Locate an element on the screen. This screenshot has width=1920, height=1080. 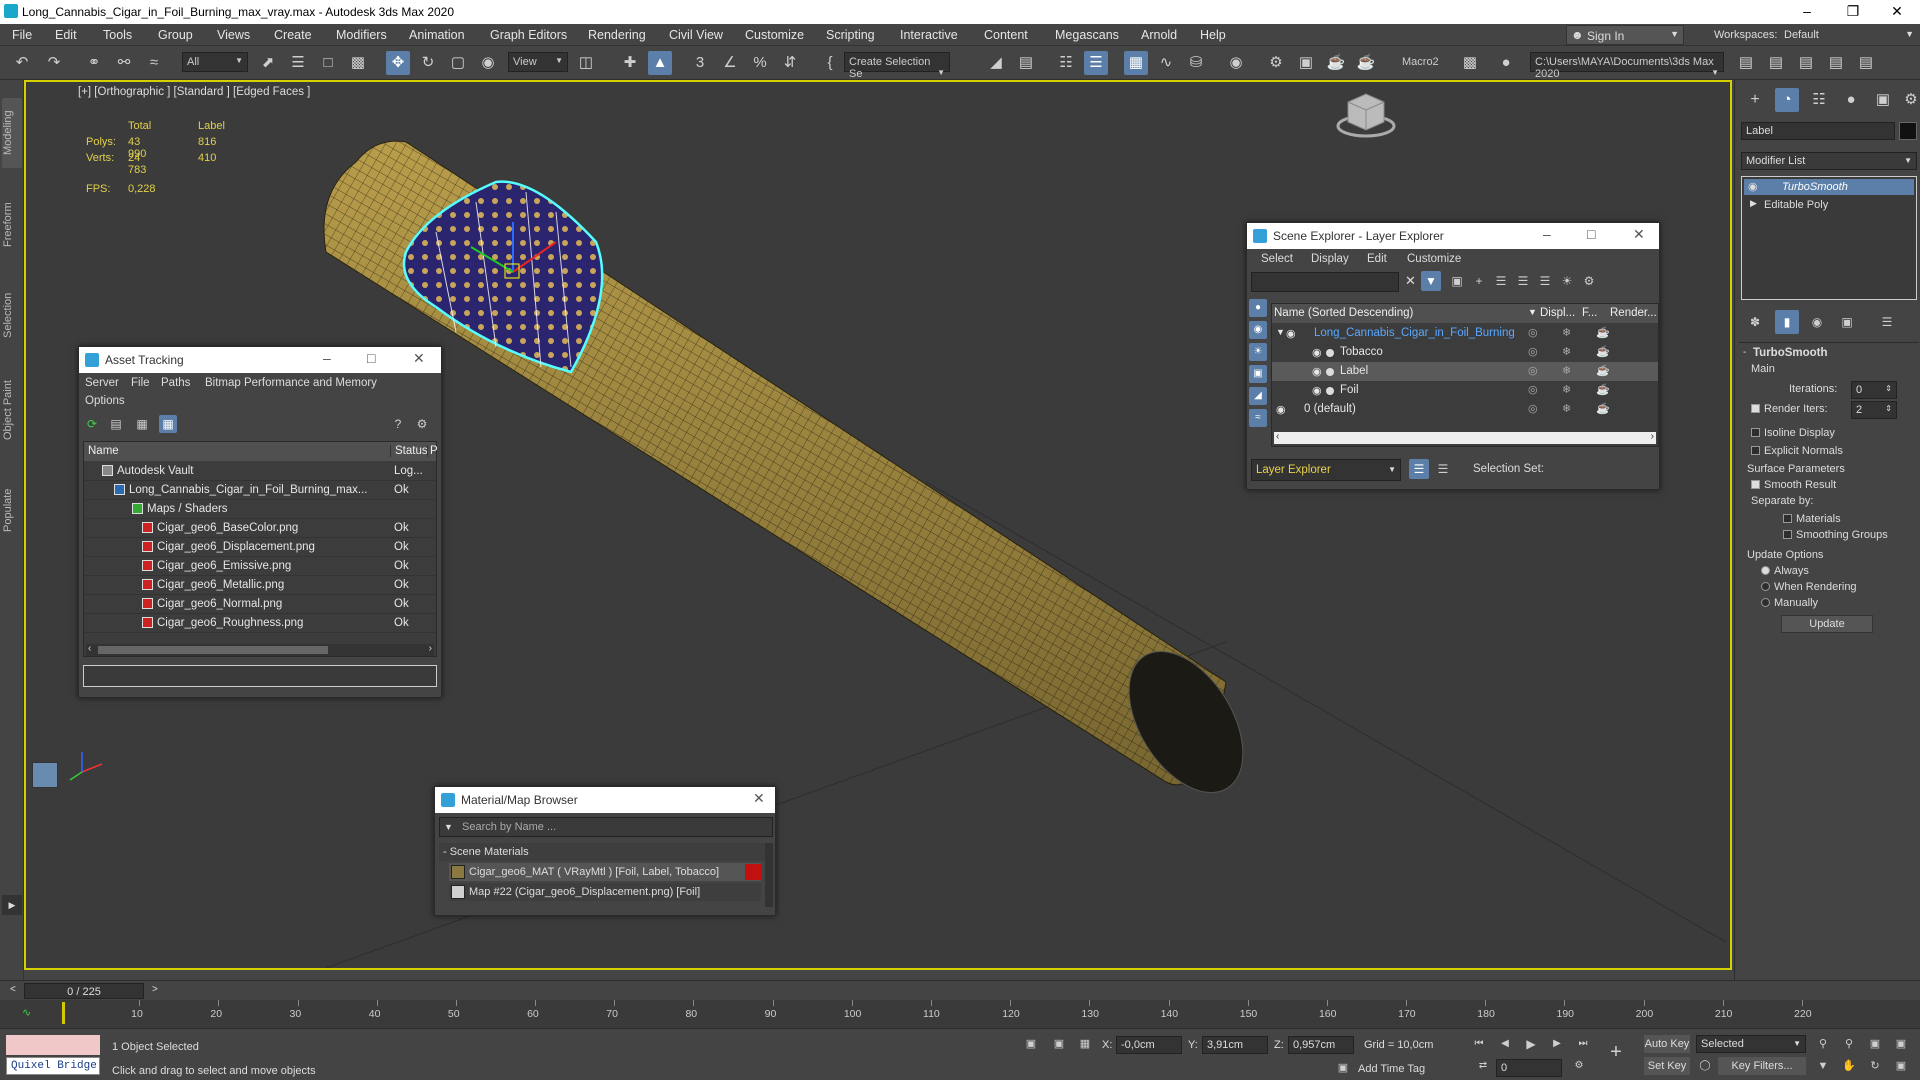
next-key-icon: ▶ is located at coordinates (1557, 1044).